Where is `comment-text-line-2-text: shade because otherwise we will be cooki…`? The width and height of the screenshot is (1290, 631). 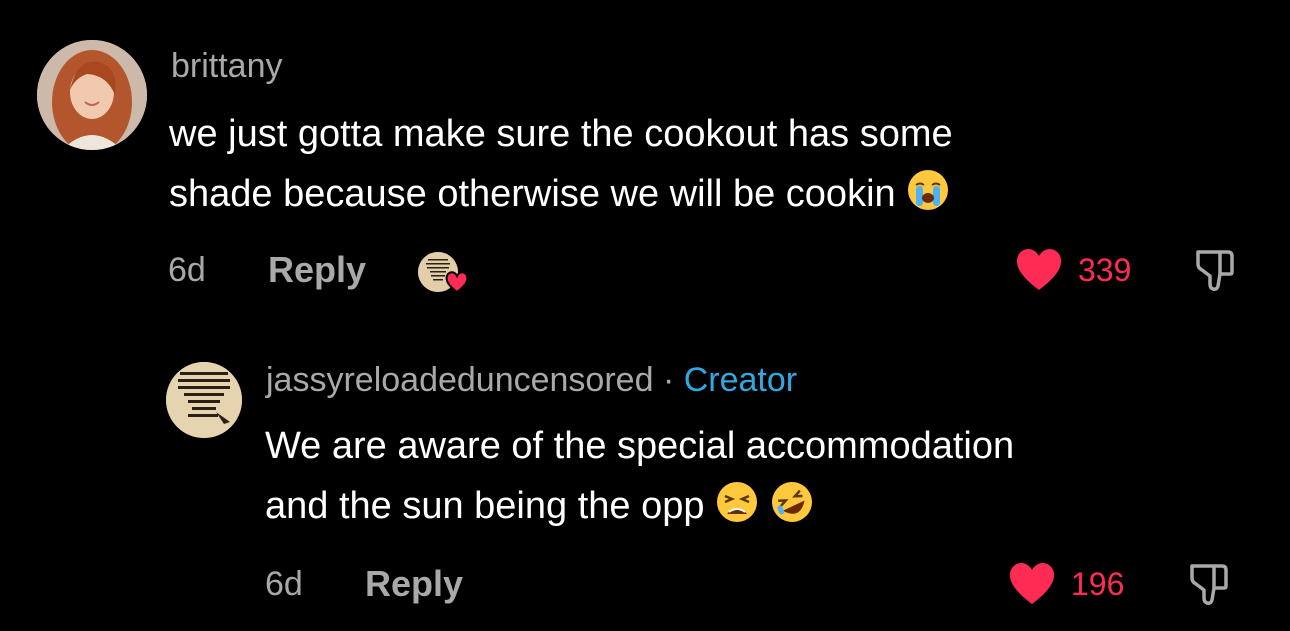 comment-text-line-2-text: shade because otherwise we will be cooki… is located at coordinates (532, 194).